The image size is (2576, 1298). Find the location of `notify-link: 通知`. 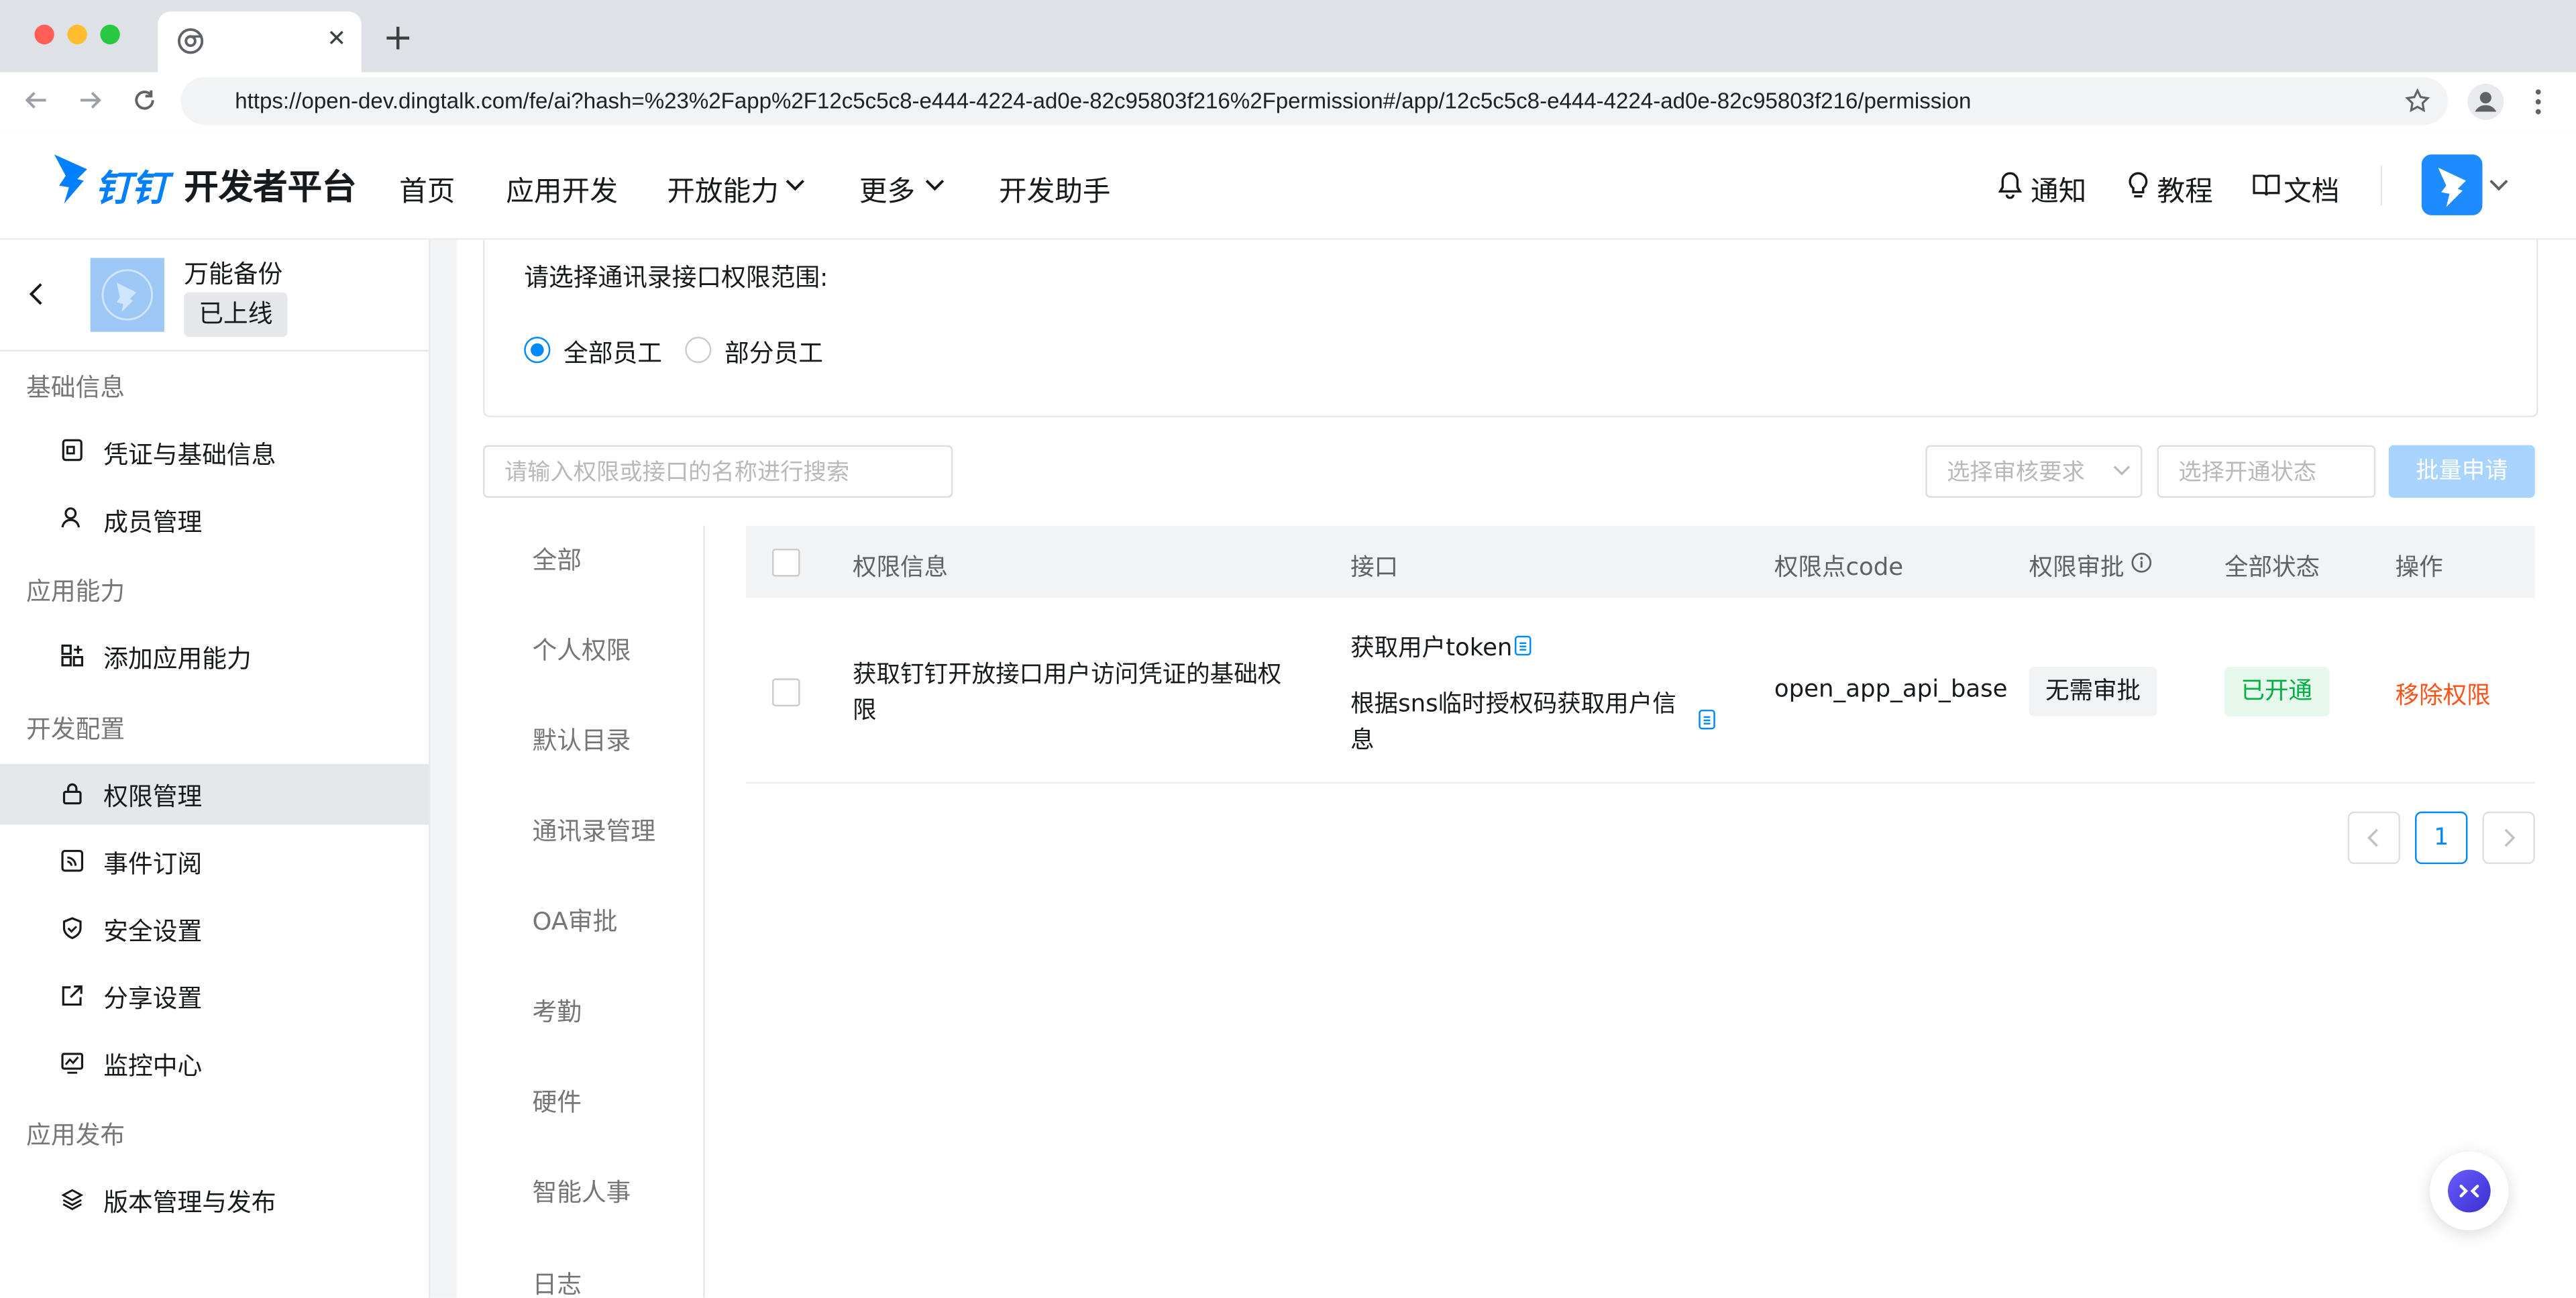

notify-link: 通知 is located at coordinates (2058, 188).